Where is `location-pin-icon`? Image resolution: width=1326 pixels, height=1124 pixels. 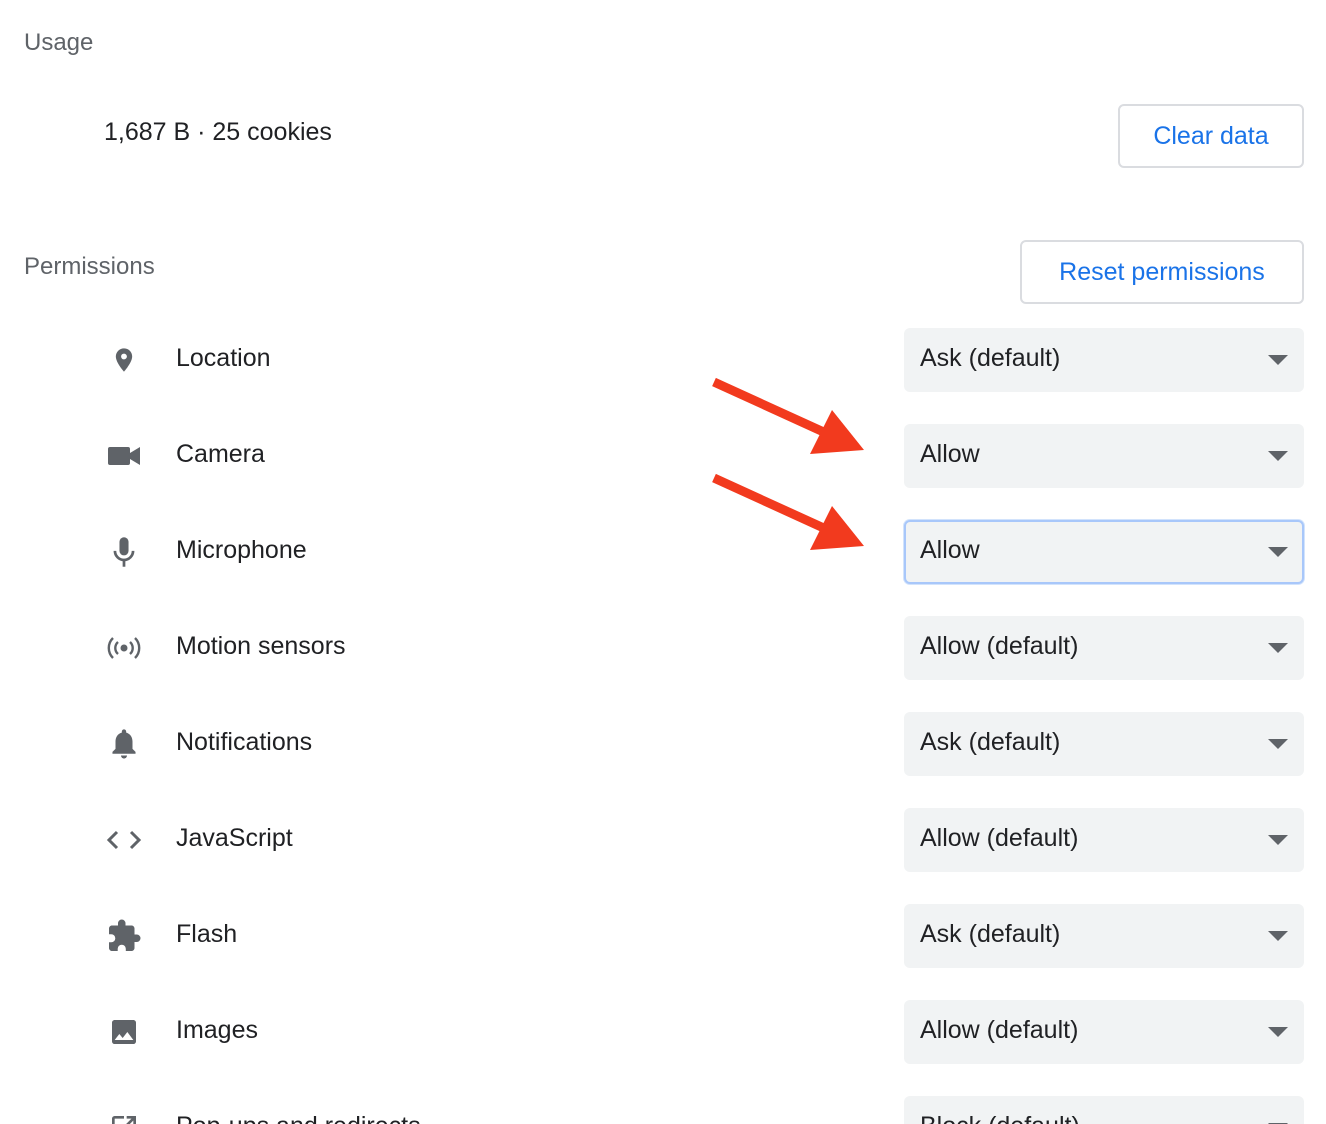
location-pin-icon is located at coordinates (124, 360).